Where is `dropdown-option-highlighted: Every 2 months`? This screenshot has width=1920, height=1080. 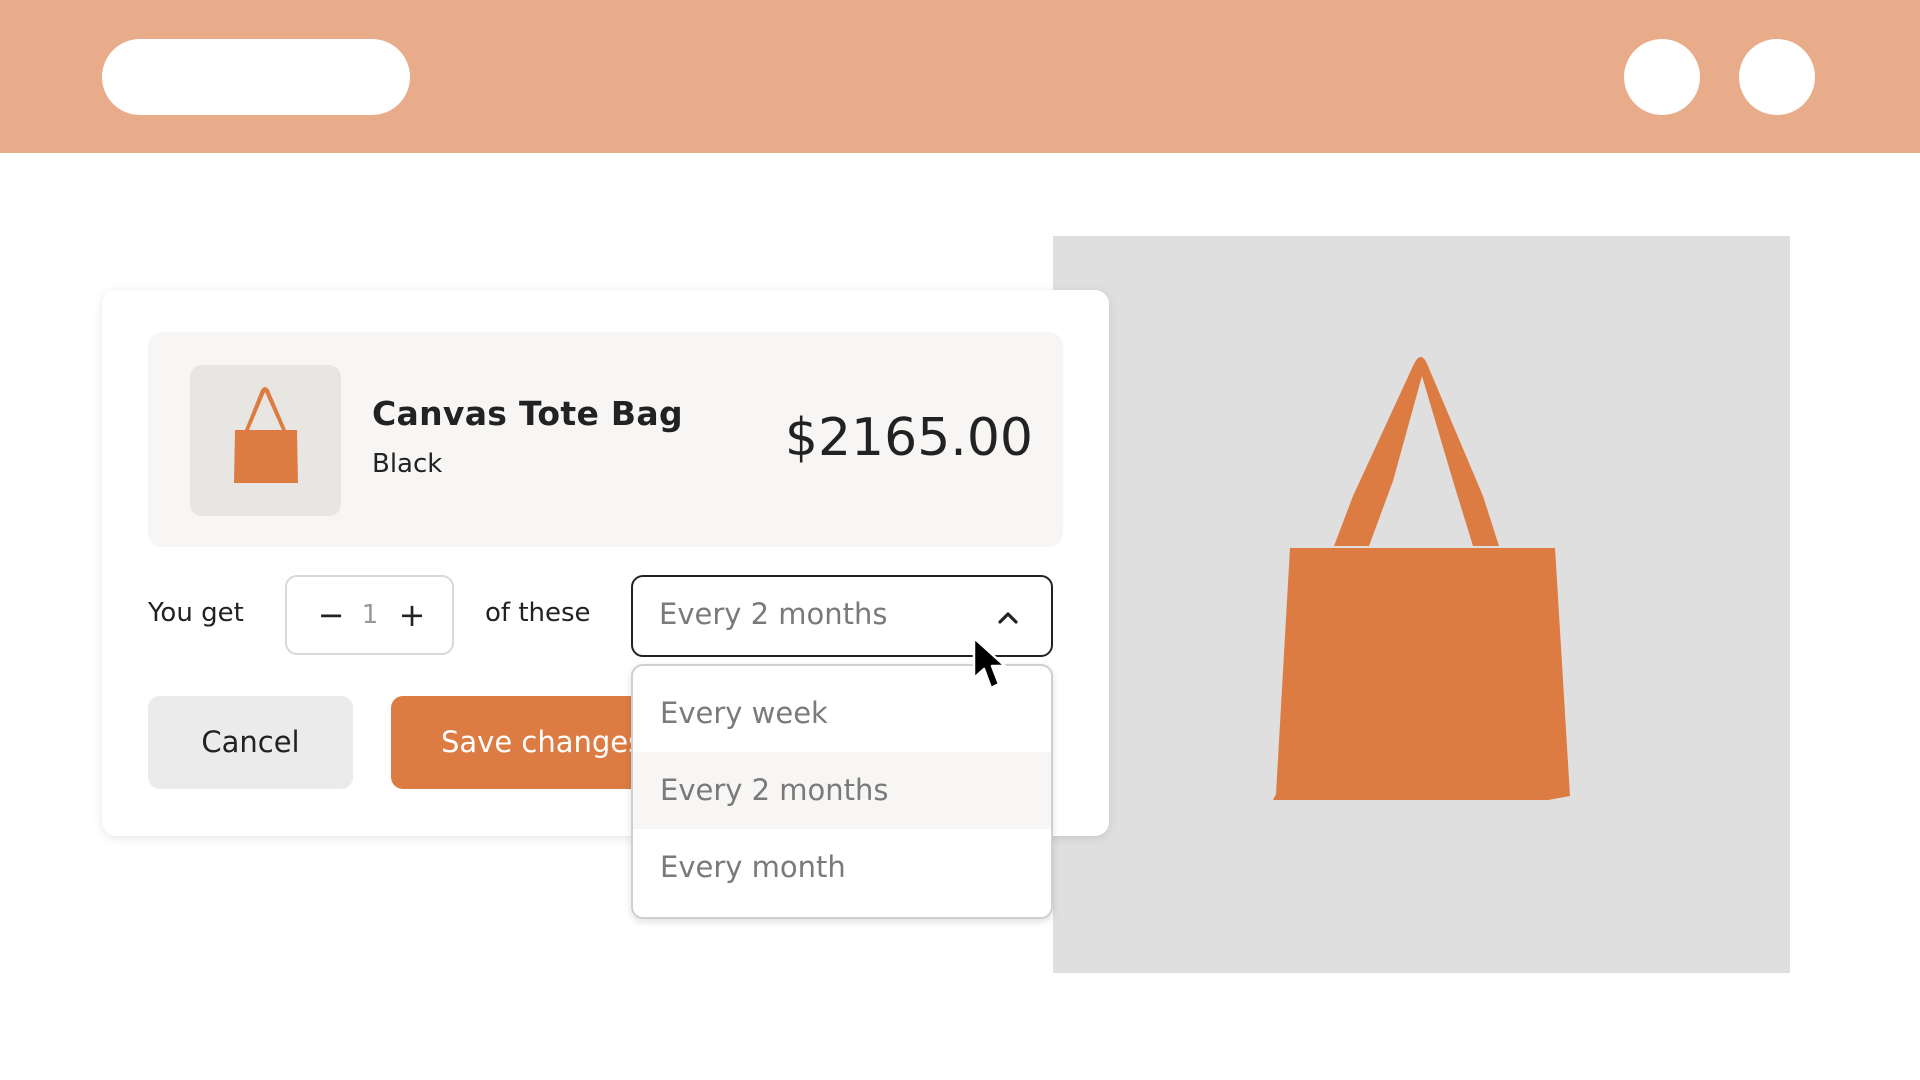 dropdown-option-highlighted: Every 2 months is located at coordinates (842, 790).